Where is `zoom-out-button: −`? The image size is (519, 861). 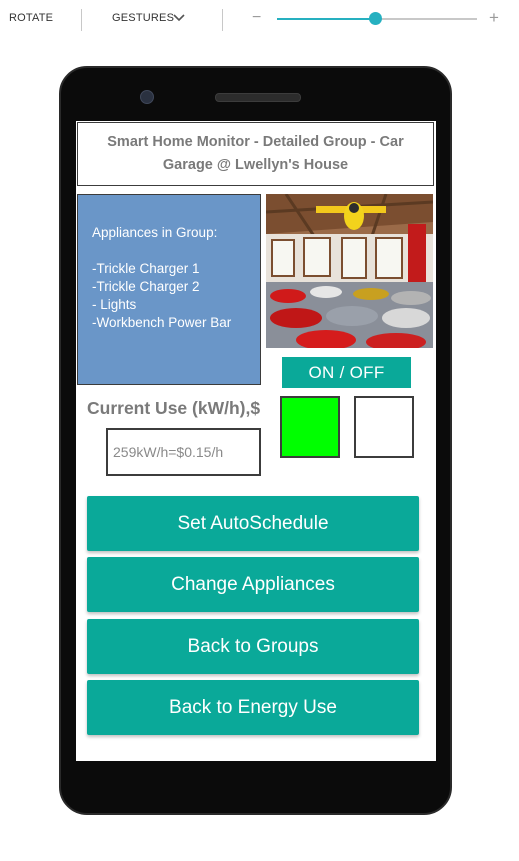 zoom-out-button: − is located at coordinates (256, 18).